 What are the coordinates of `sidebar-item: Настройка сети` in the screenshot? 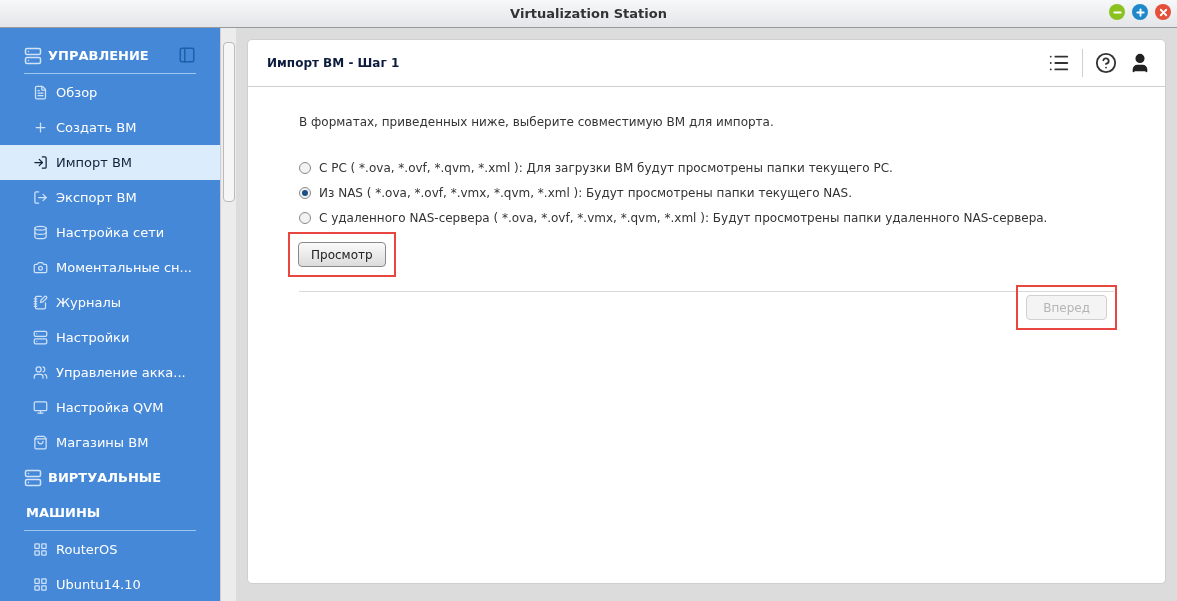 It's located at (110, 232).